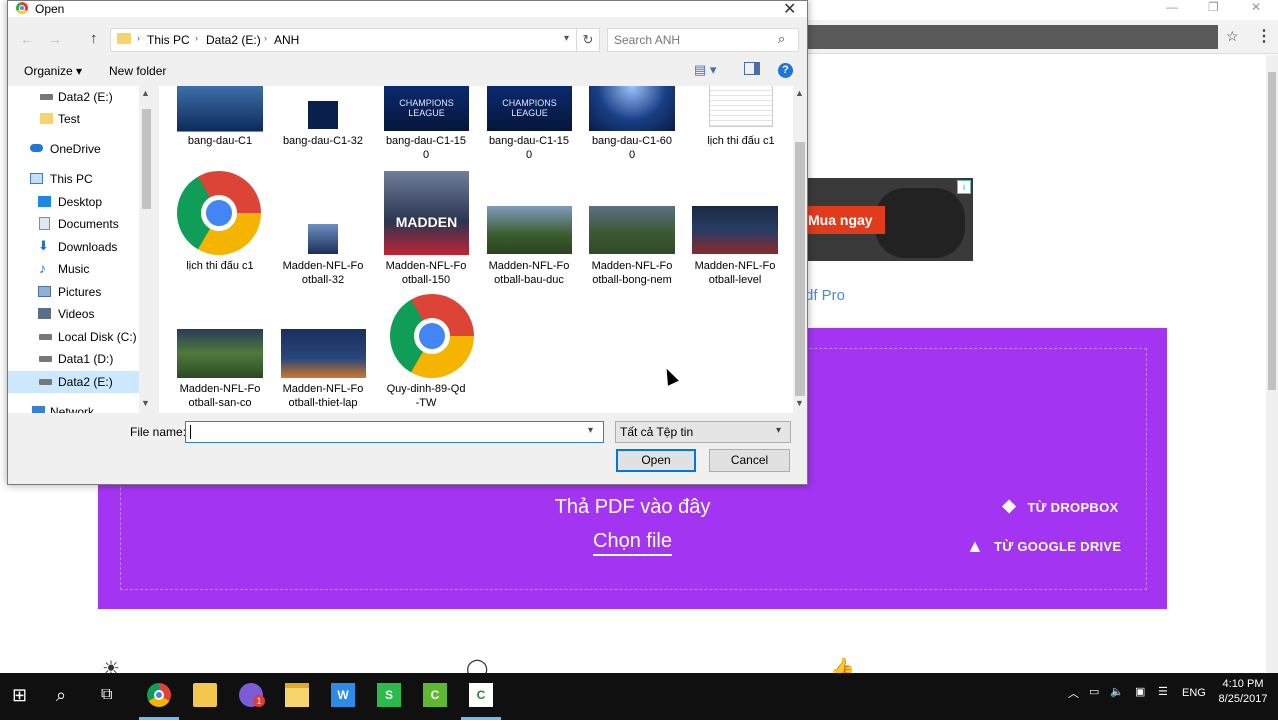 Image resolution: width=1278 pixels, height=720 pixels. What do you see at coordinates (343, 40) in the screenshot?
I see `breadcrumb: › This PC › Data2 (E:) › ANH ▾` at bounding box center [343, 40].